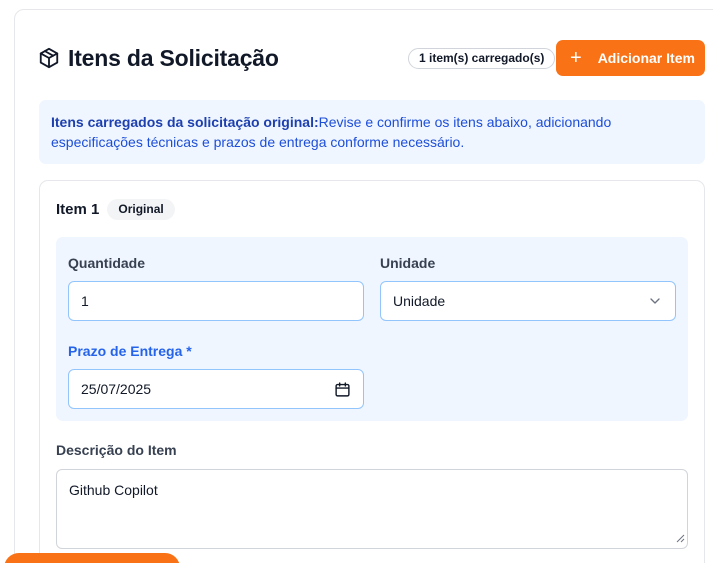  Describe the element at coordinates (113, 490) in the screenshot. I see `description-value: Github Copilot` at that location.